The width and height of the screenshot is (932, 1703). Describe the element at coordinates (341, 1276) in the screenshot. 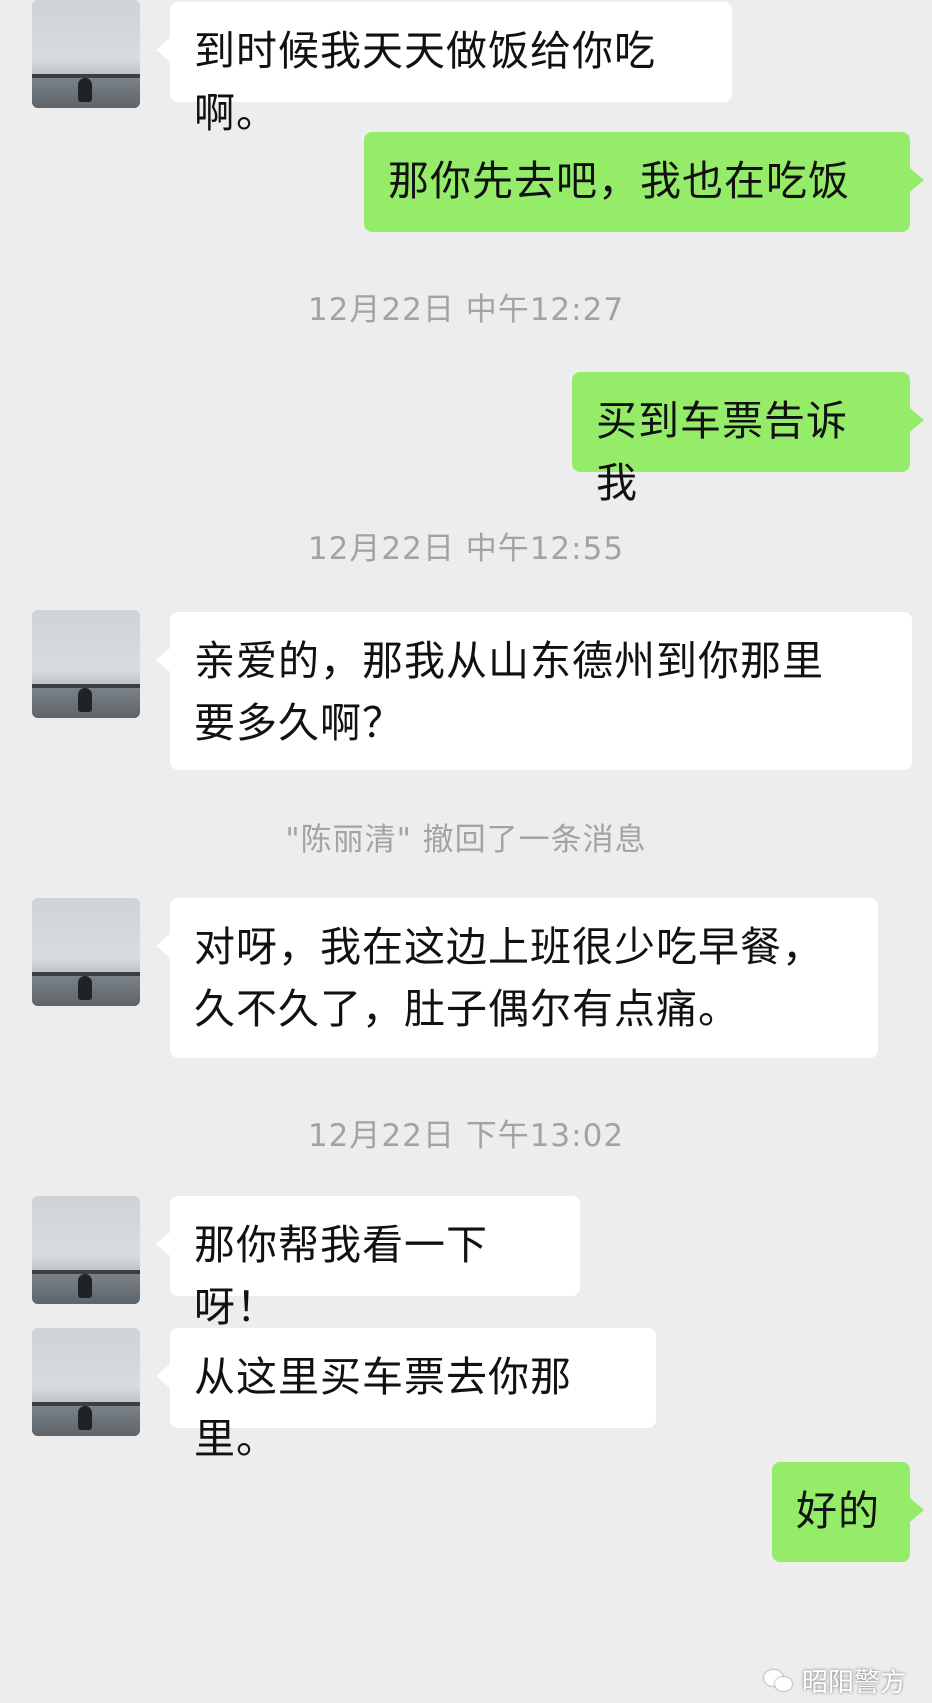

I see `message-text: 那你帮我看一下呀！` at that location.